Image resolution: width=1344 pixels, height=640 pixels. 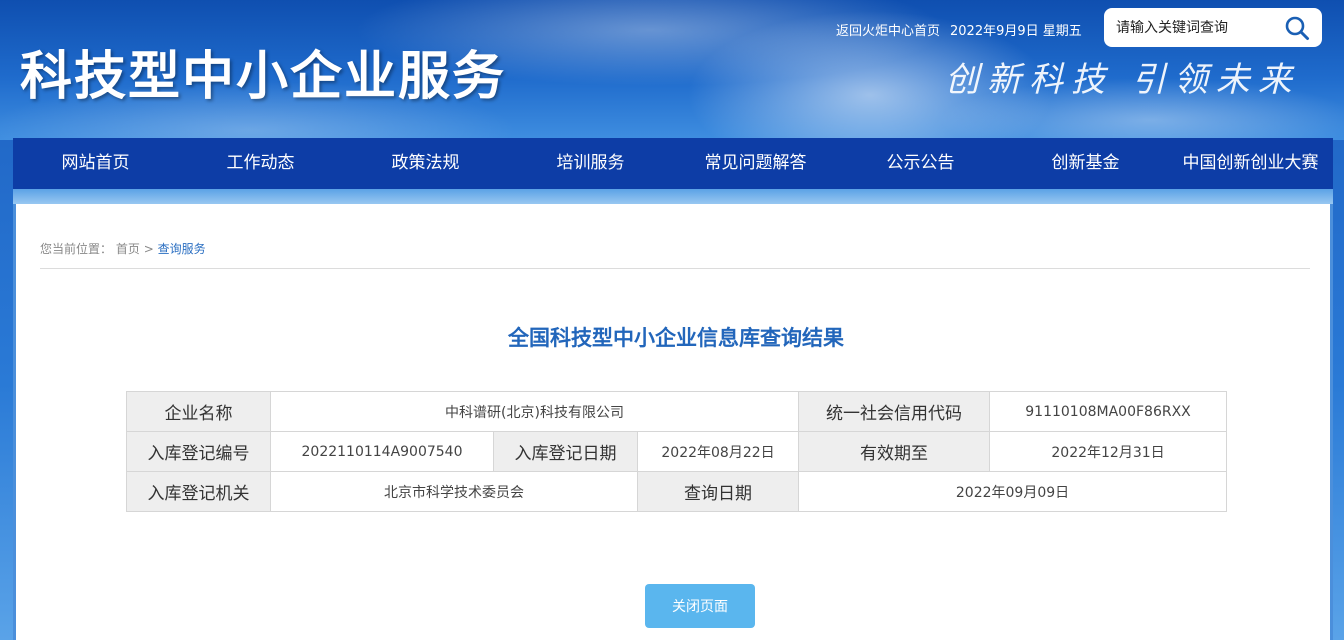 What do you see at coordinates (1016, 31) in the screenshot?
I see `current-date: 2022年9月9日 星期五` at bounding box center [1016, 31].